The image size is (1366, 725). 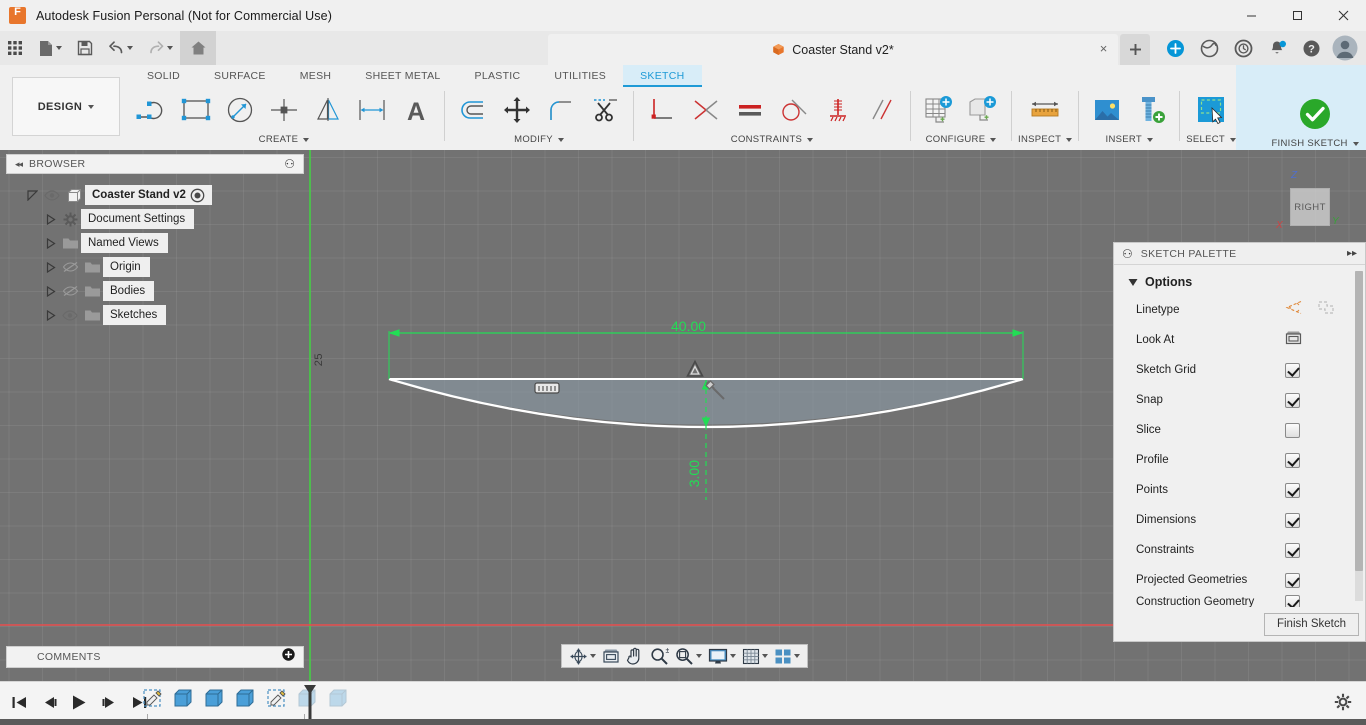 I want to click on palette-row-snap: Snap, so click(x=1239, y=400).